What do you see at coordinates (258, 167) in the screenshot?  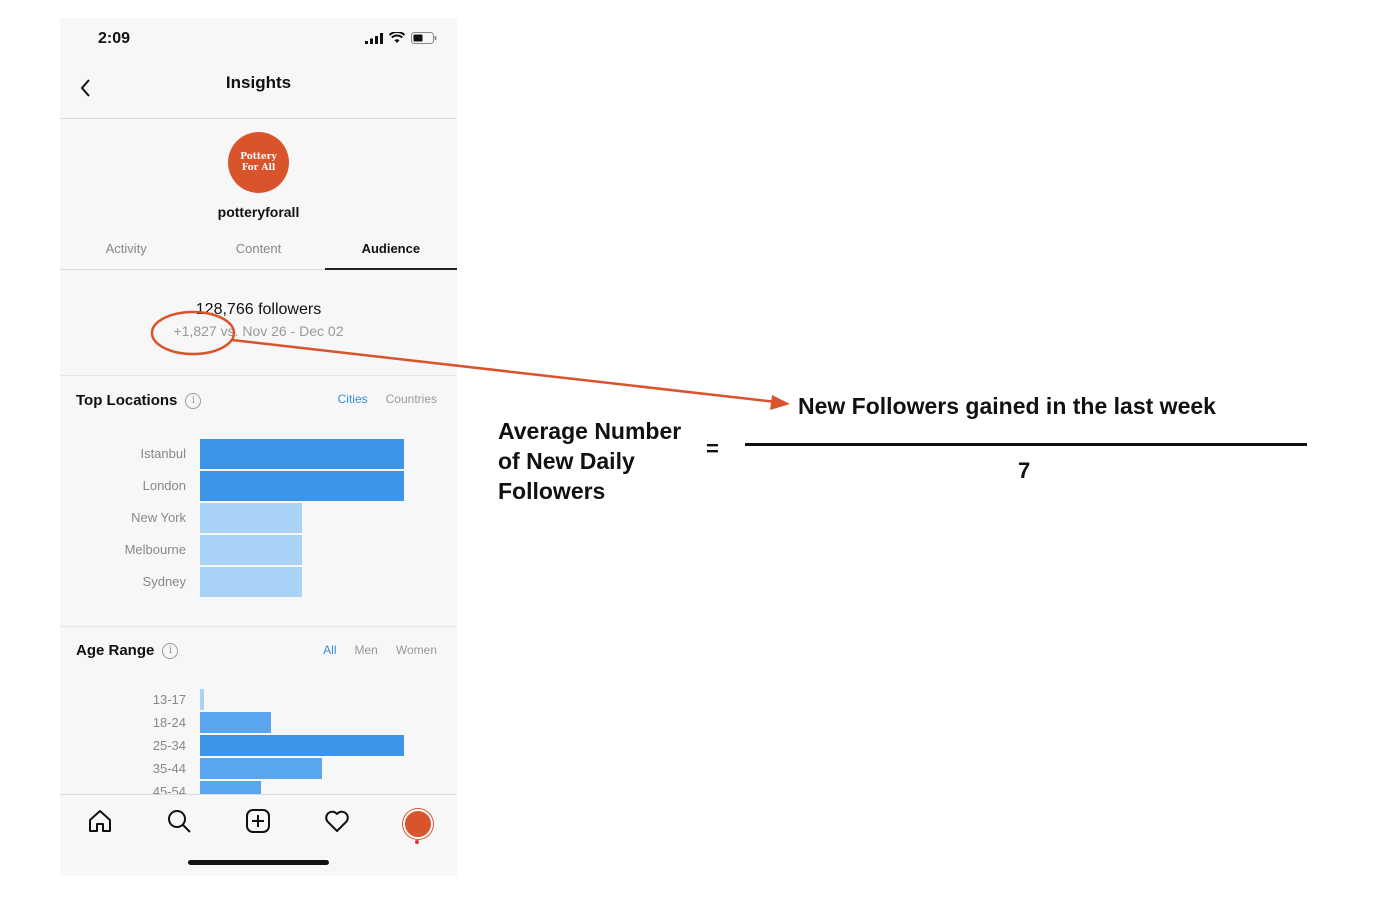 I see `avatar-text-line2: For All` at bounding box center [258, 167].